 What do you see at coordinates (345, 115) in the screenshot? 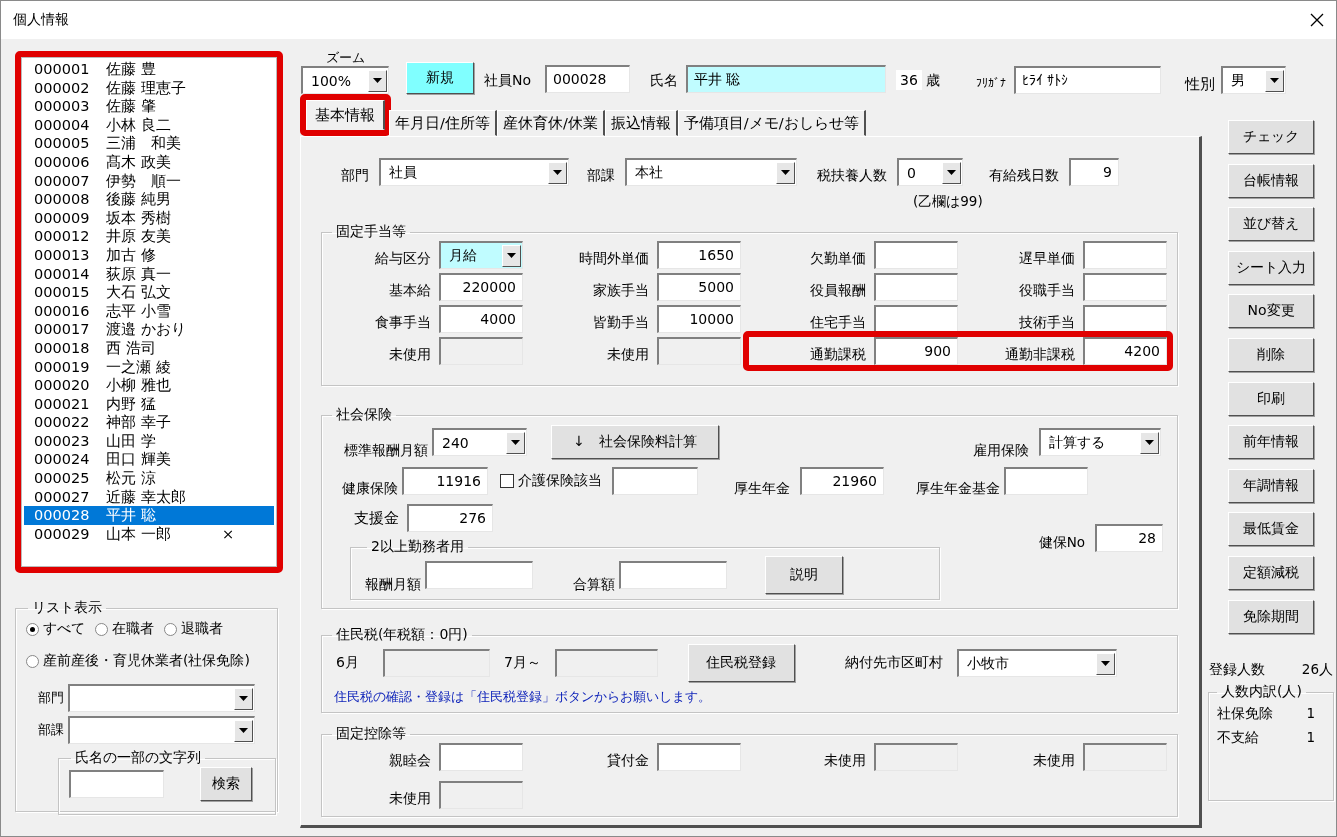
I see `tab: 基本情報` at bounding box center [345, 115].